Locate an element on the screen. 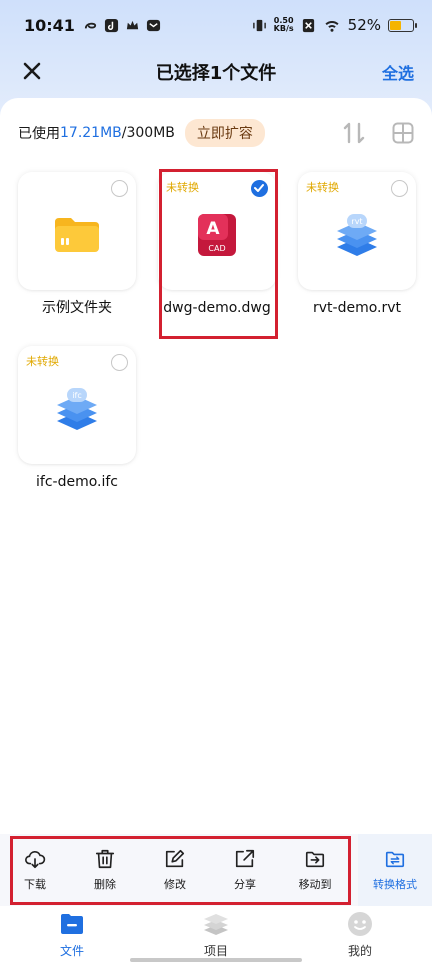 This screenshot has height=964, width=432. convert-format-button: 转换格式 is located at coordinates (395, 870).